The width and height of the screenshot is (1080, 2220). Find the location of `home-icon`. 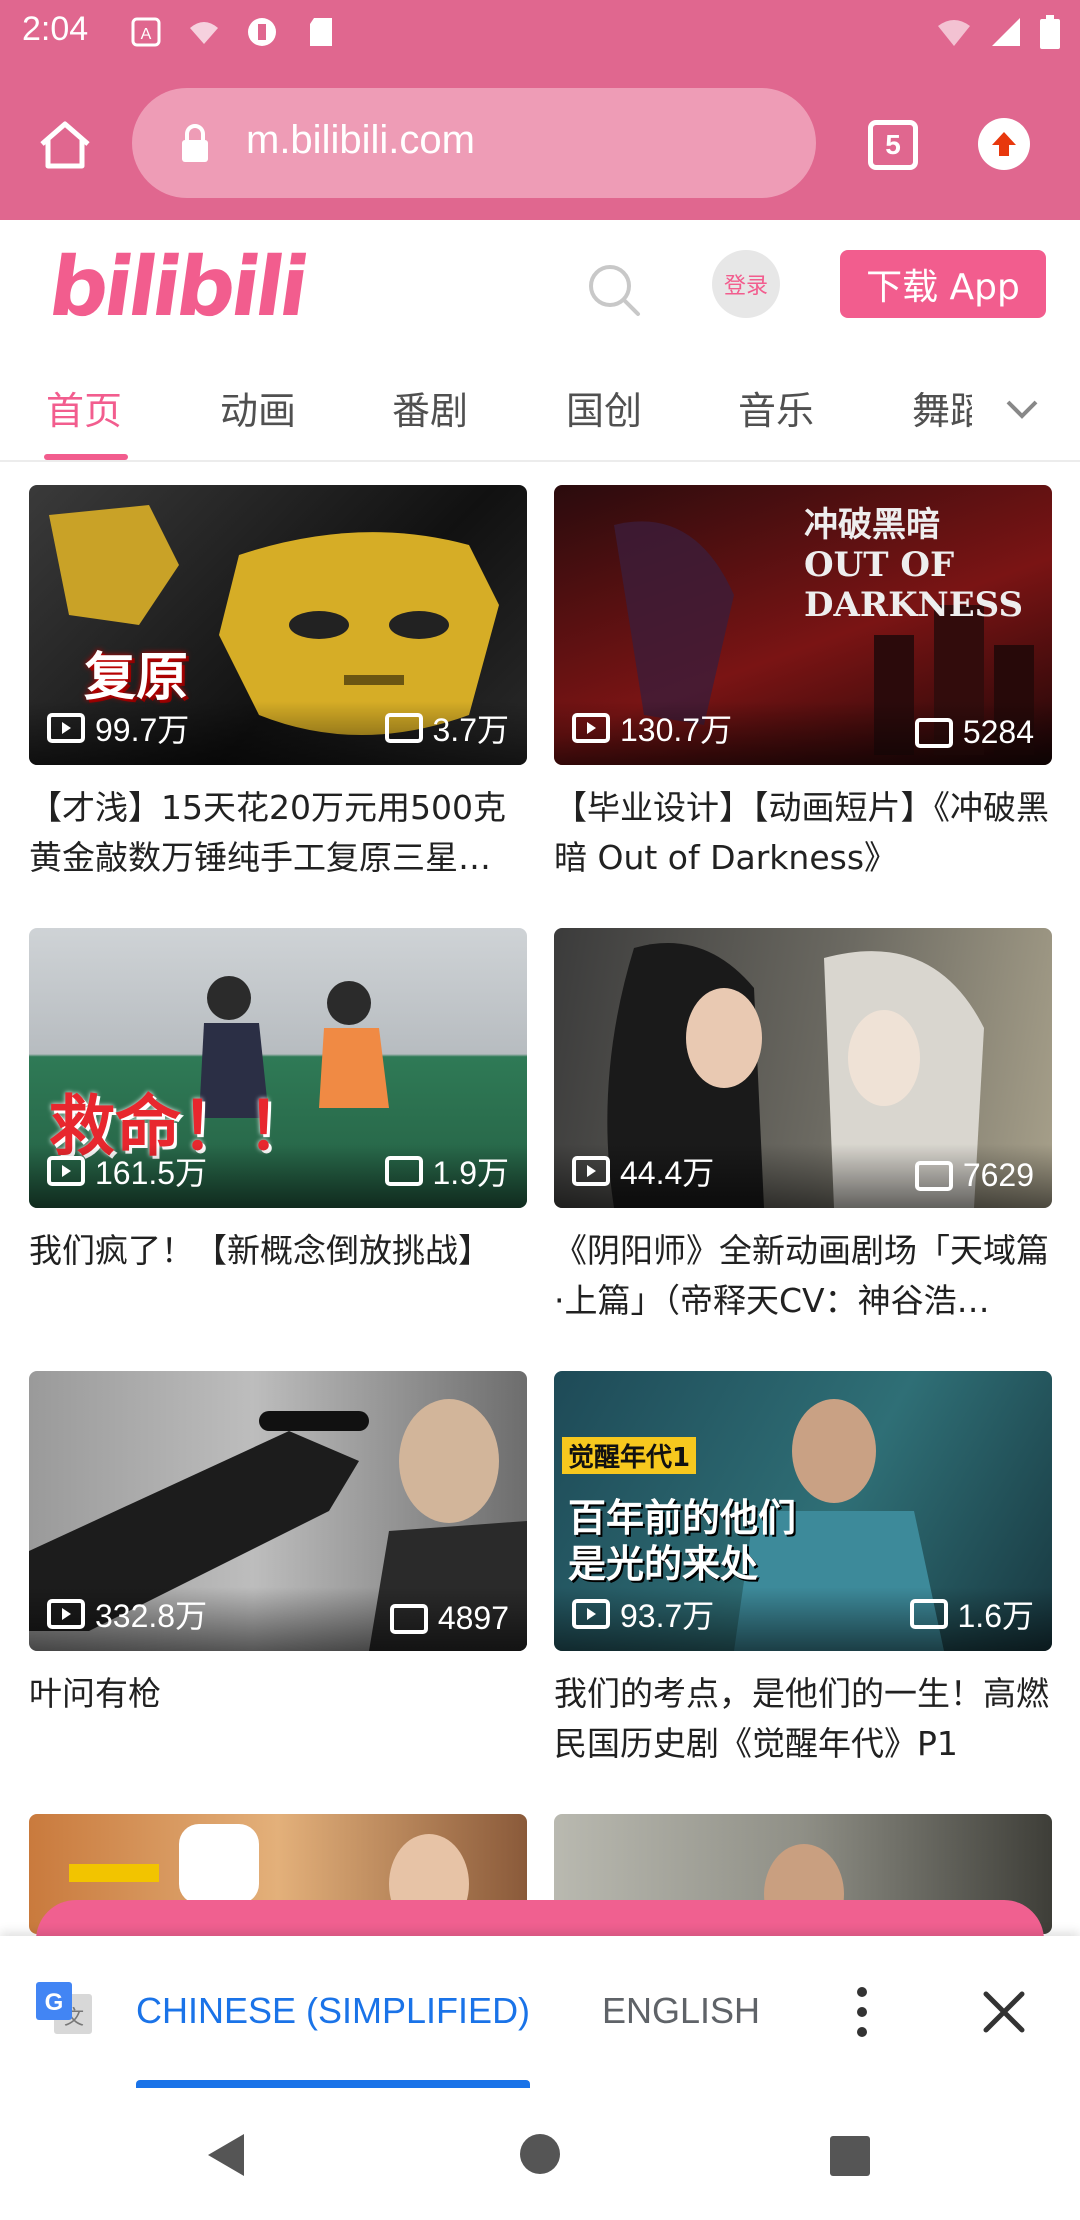

home-icon is located at coordinates (65, 145).